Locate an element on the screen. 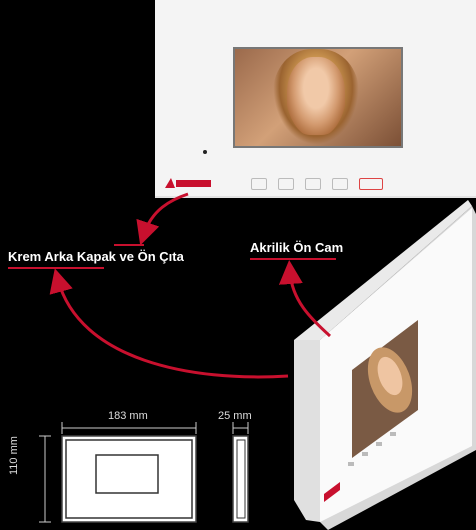  arrow-to-back-cover is located at coordinates (162, 219).